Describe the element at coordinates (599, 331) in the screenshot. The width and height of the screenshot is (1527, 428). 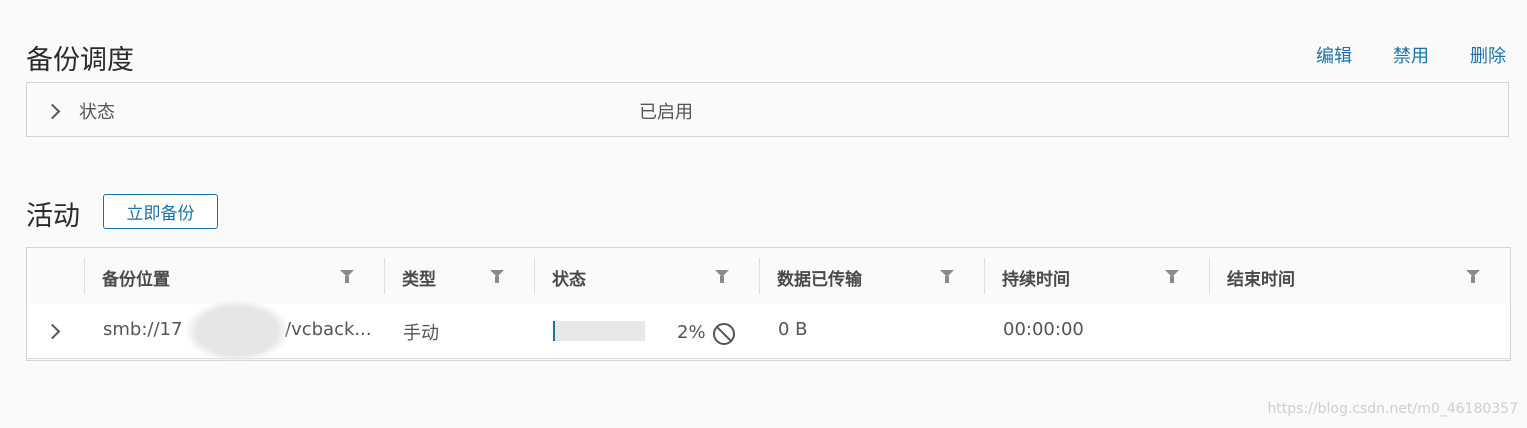
I see `progress-bar` at that location.